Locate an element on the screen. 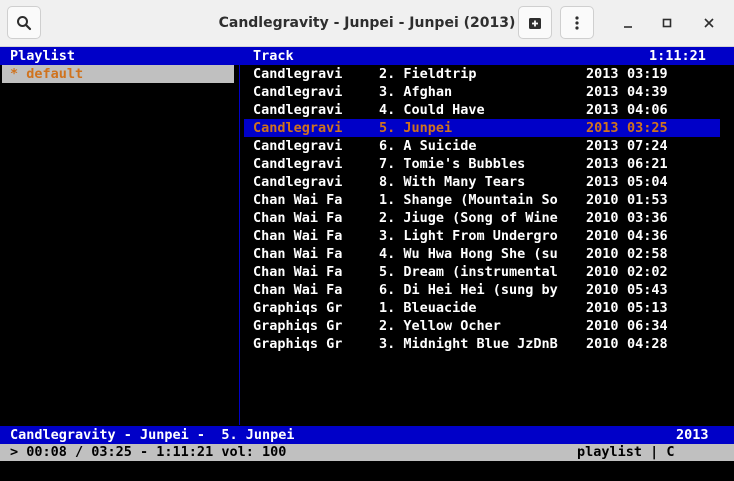 This screenshot has width=734, height=481. track-header: Track is located at coordinates (273, 56).